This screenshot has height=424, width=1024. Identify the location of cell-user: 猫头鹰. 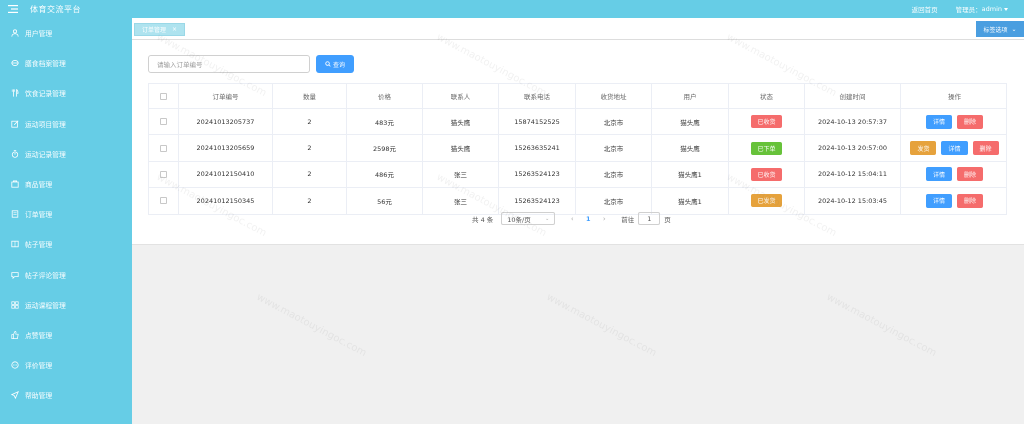
(690, 122).